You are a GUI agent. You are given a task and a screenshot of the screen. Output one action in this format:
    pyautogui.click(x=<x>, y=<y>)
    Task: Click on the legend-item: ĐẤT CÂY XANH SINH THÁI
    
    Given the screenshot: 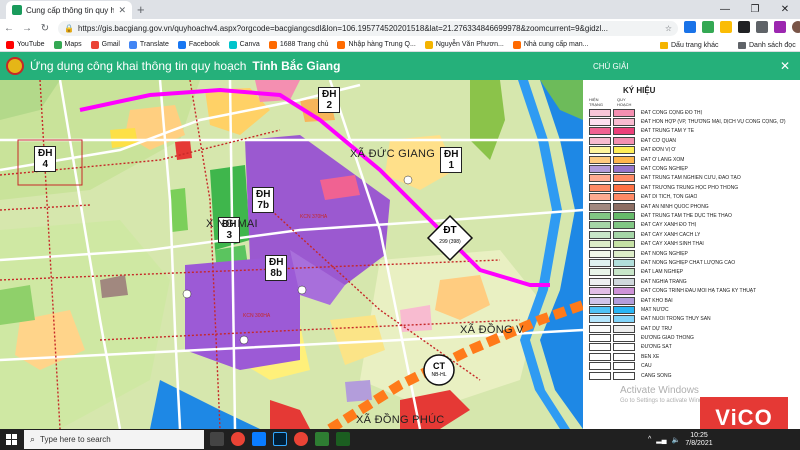 What is the action you would take?
    pyautogui.click(x=691, y=244)
    